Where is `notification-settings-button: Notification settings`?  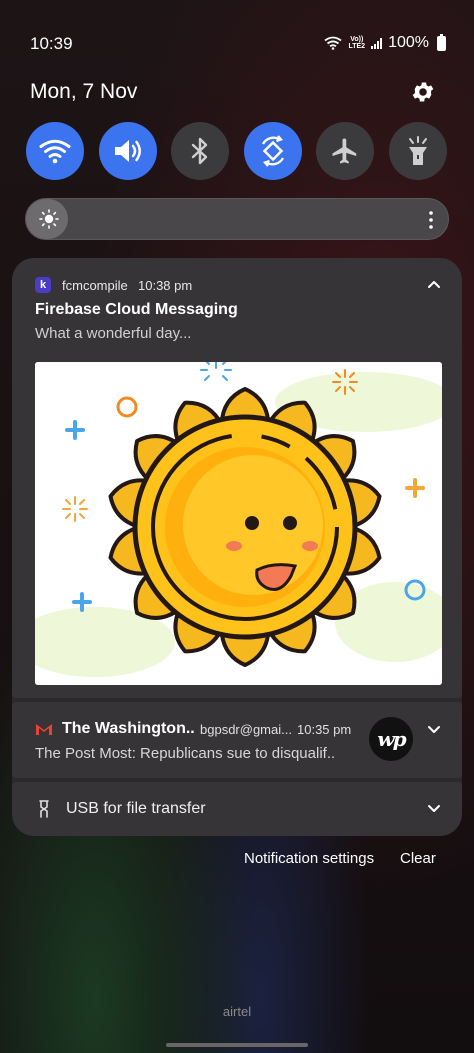 notification-settings-button: Notification settings is located at coordinates (309, 858).